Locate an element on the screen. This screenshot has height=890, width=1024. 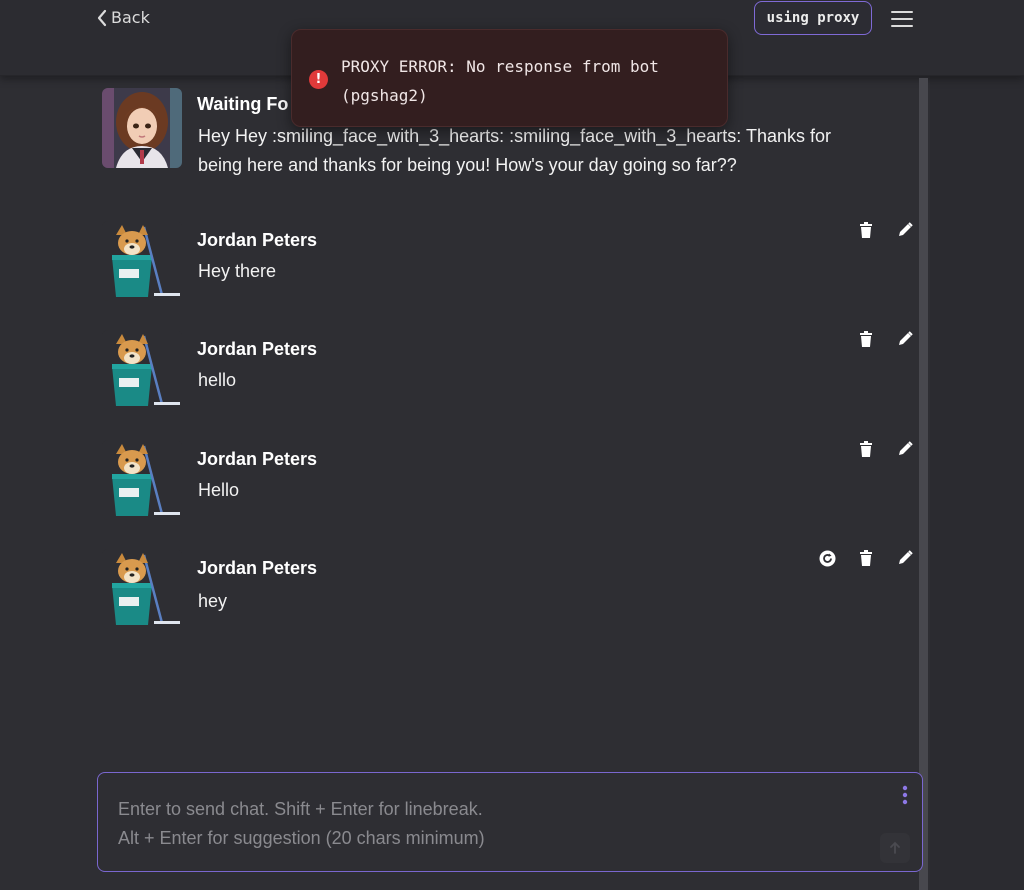
send-button is located at coordinates (895, 848).